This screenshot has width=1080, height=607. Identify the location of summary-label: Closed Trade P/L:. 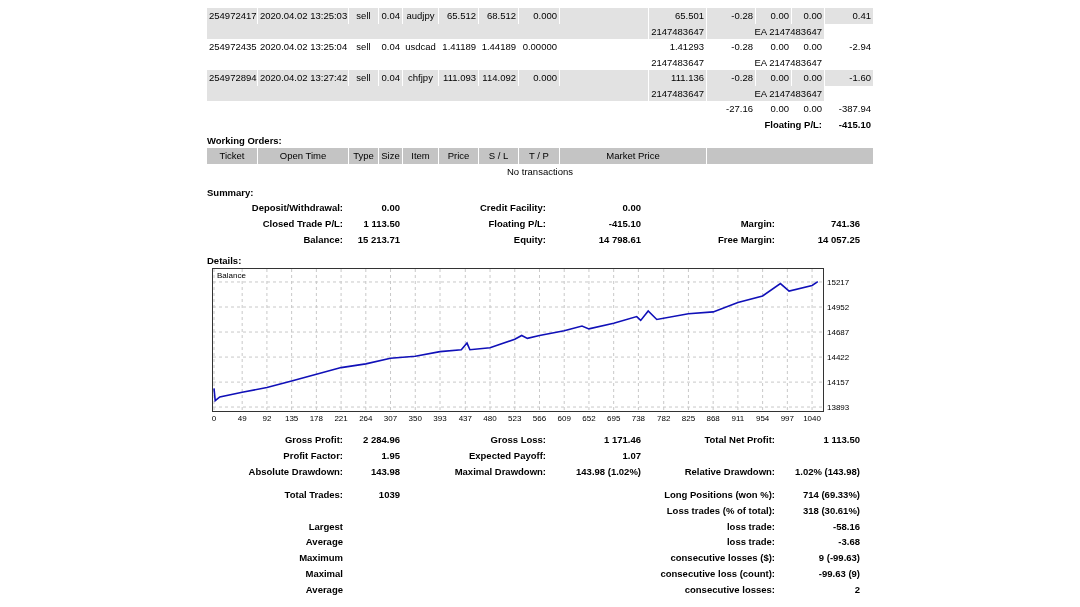
(302, 223).